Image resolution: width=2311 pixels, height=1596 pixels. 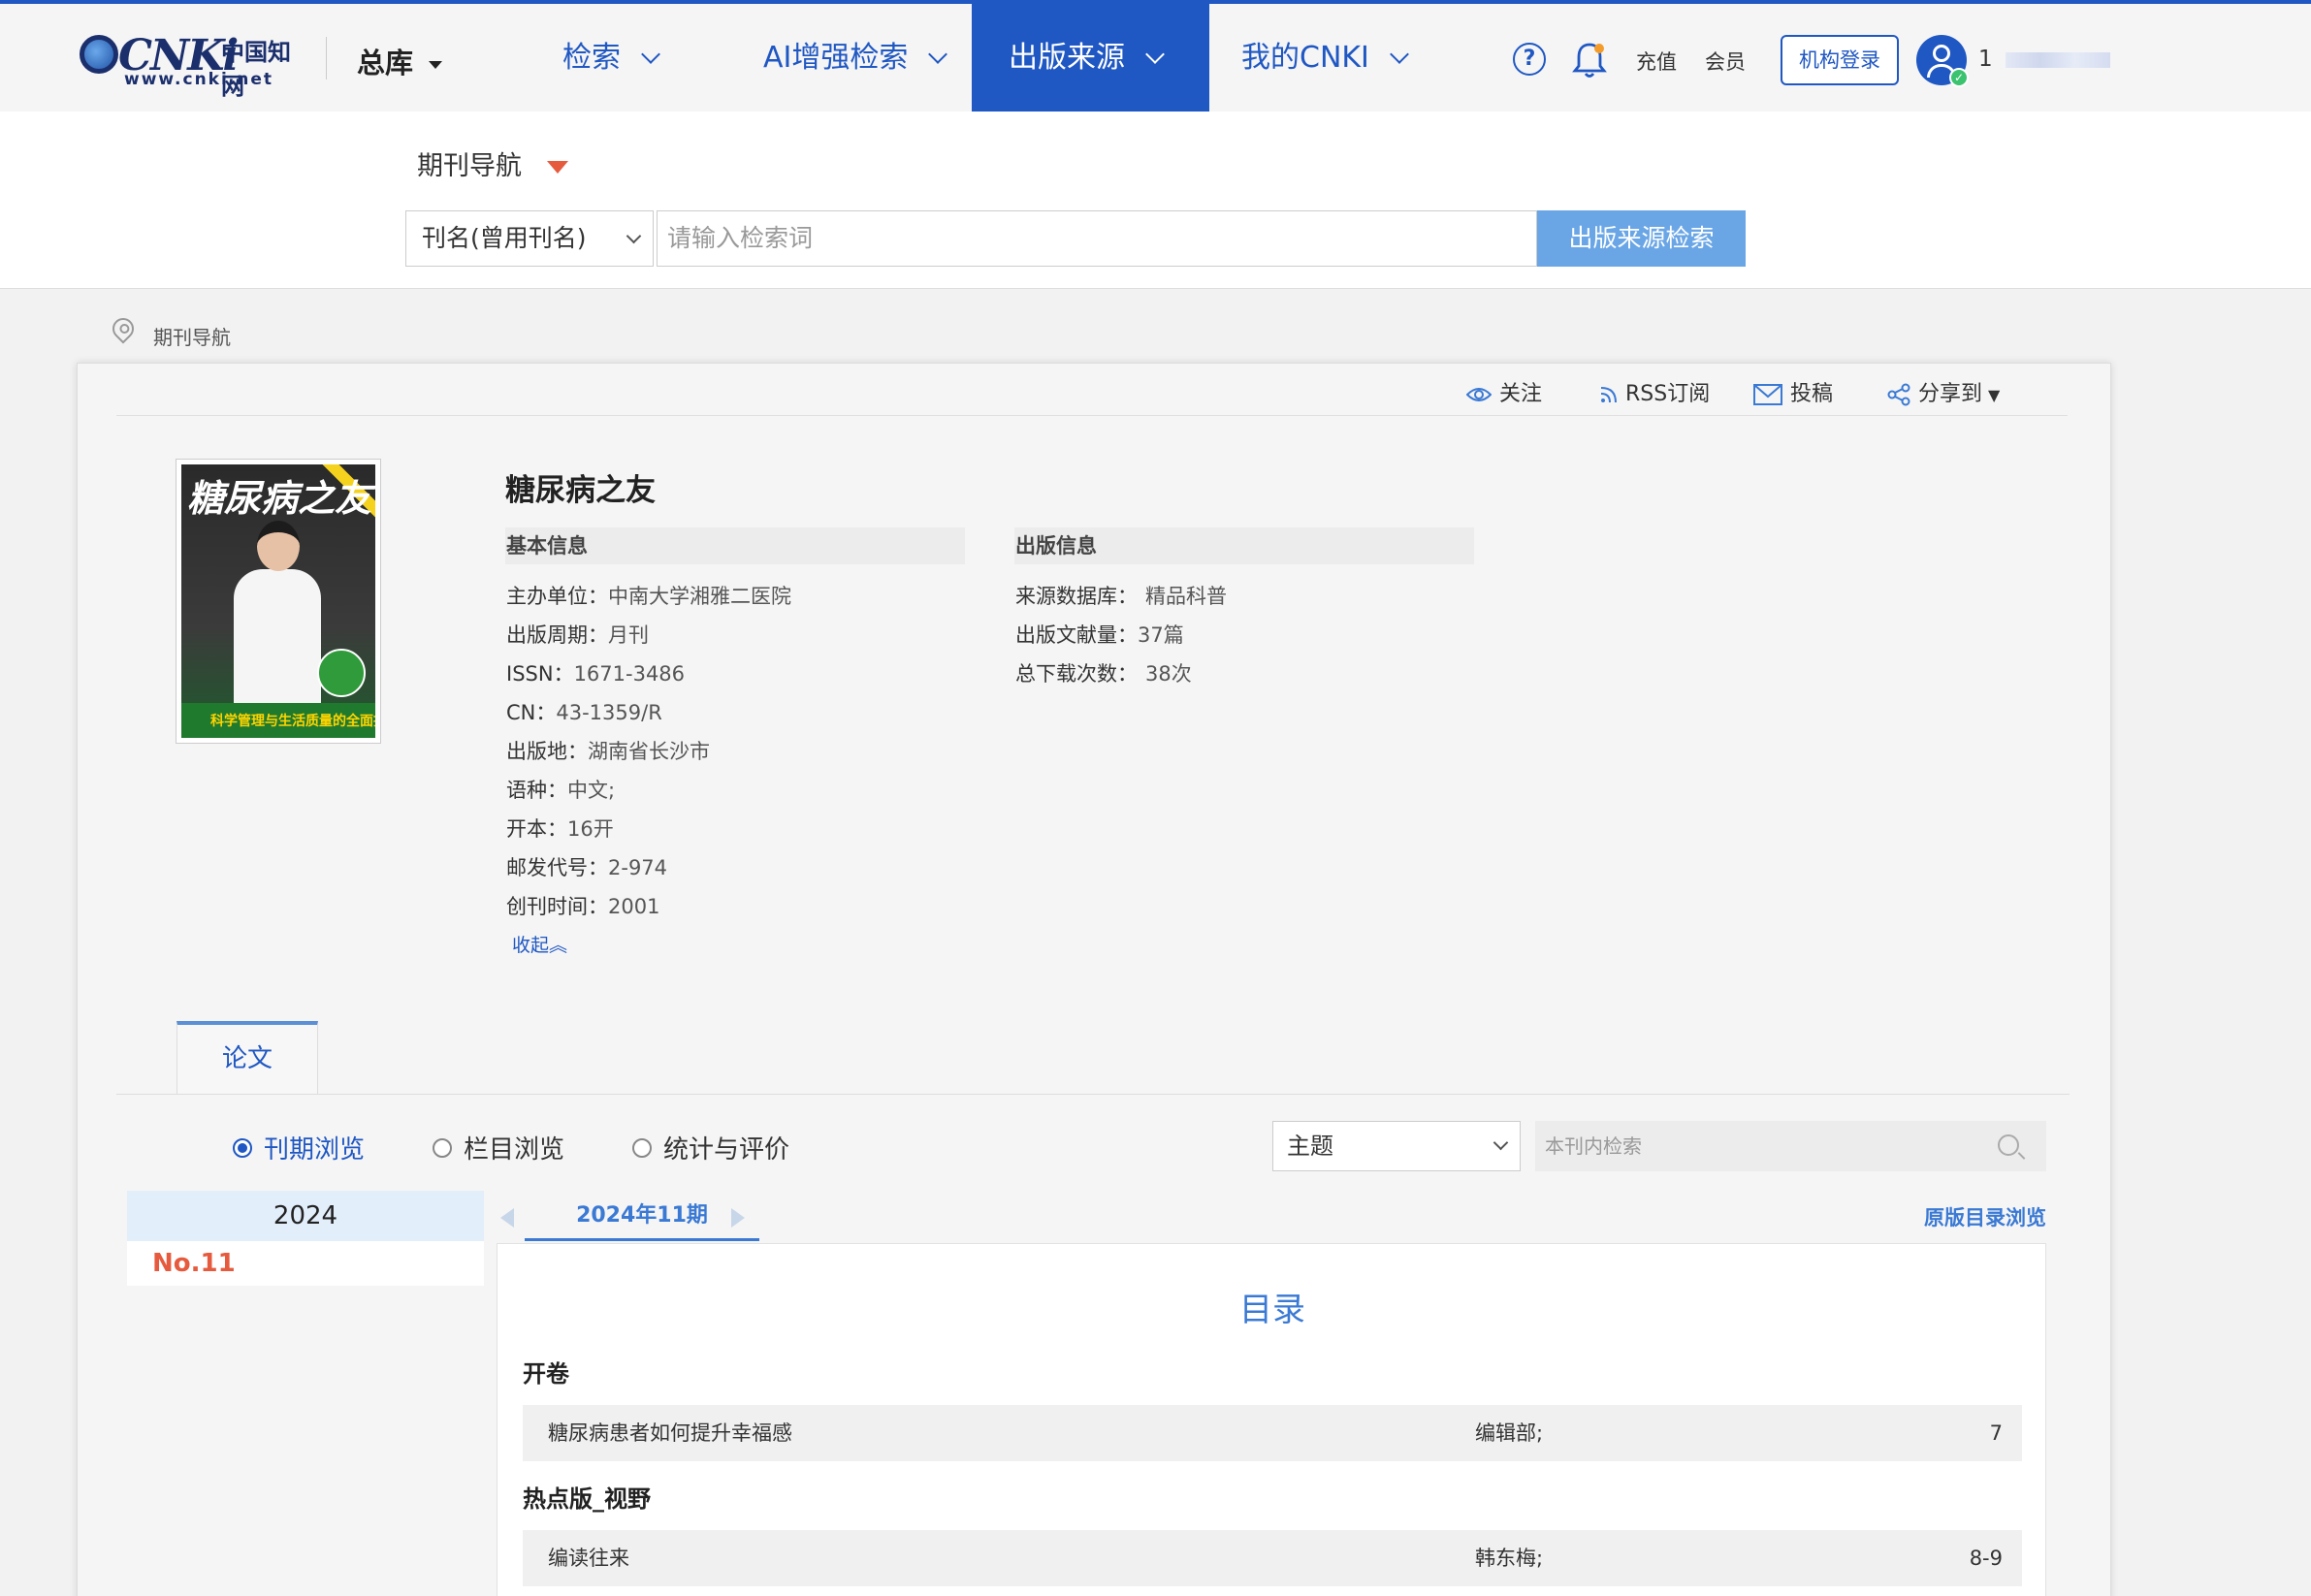 I want to click on radio-issue-browse: 刊期浏览, so click(x=299, y=1147).